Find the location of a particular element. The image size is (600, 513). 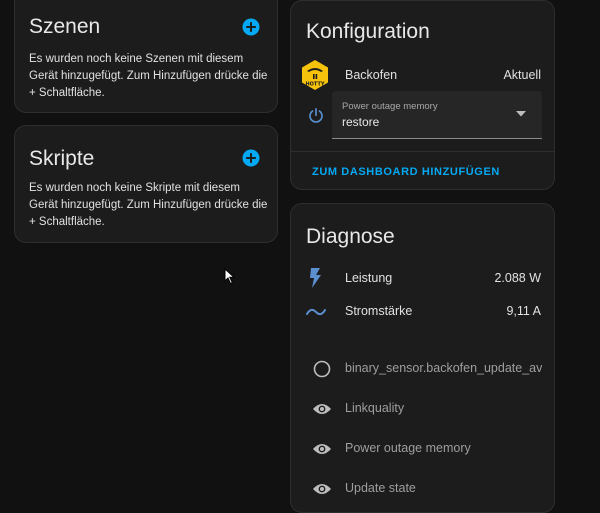

diagnose-title: Diagnose is located at coordinates (350, 236).